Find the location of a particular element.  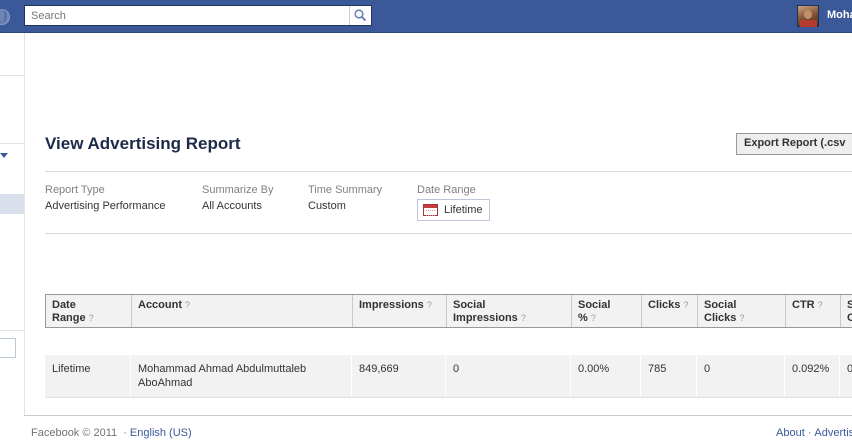

column-header-account: Account? is located at coordinates (242, 311).